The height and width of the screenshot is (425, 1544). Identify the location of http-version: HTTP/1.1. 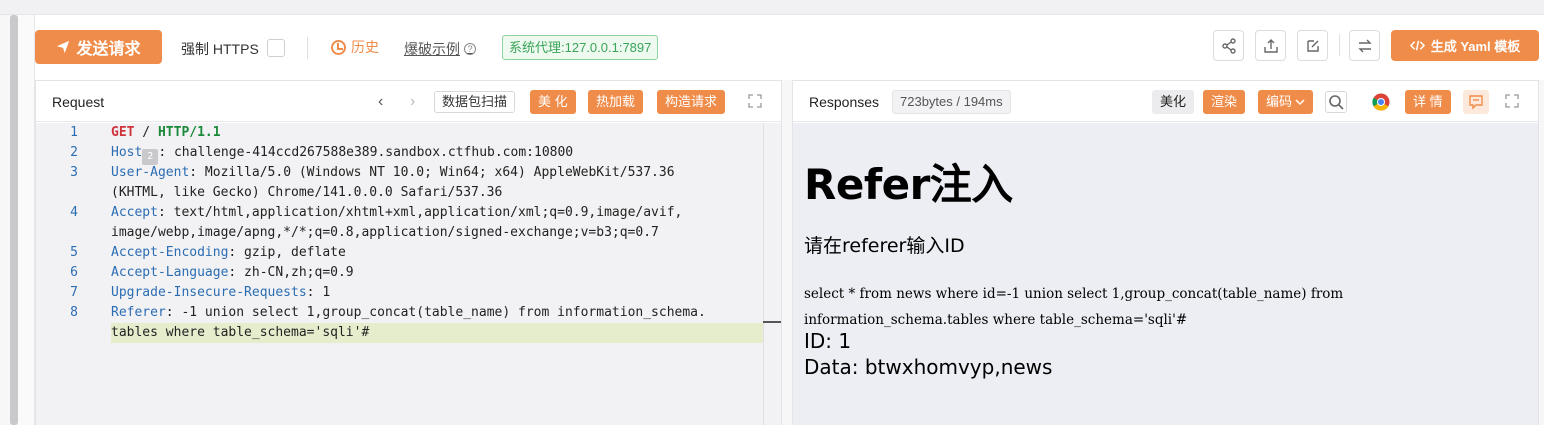
(189, 132).